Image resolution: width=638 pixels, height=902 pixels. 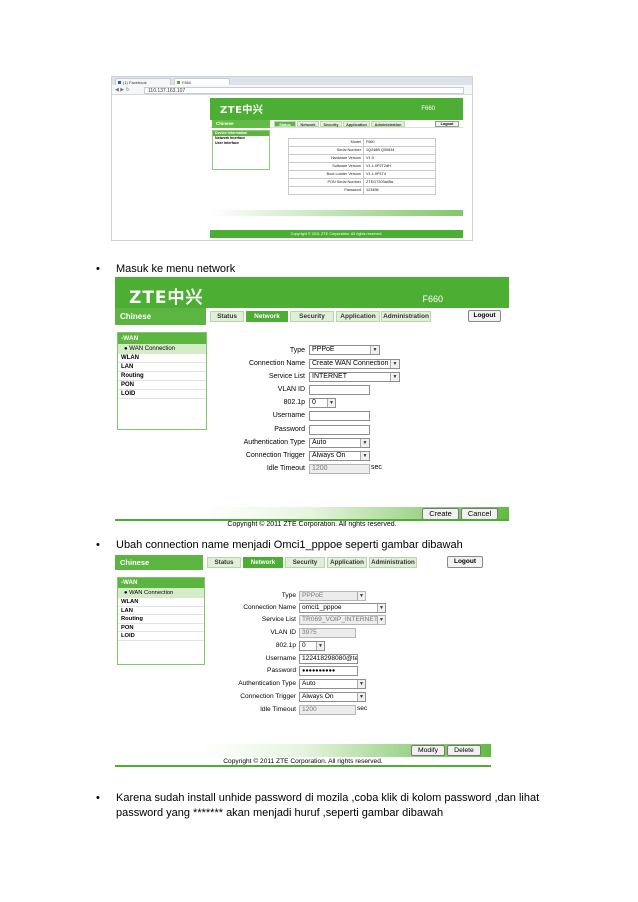 I want to click on device-info-key: Serial Number, so click(x=326, y=150).